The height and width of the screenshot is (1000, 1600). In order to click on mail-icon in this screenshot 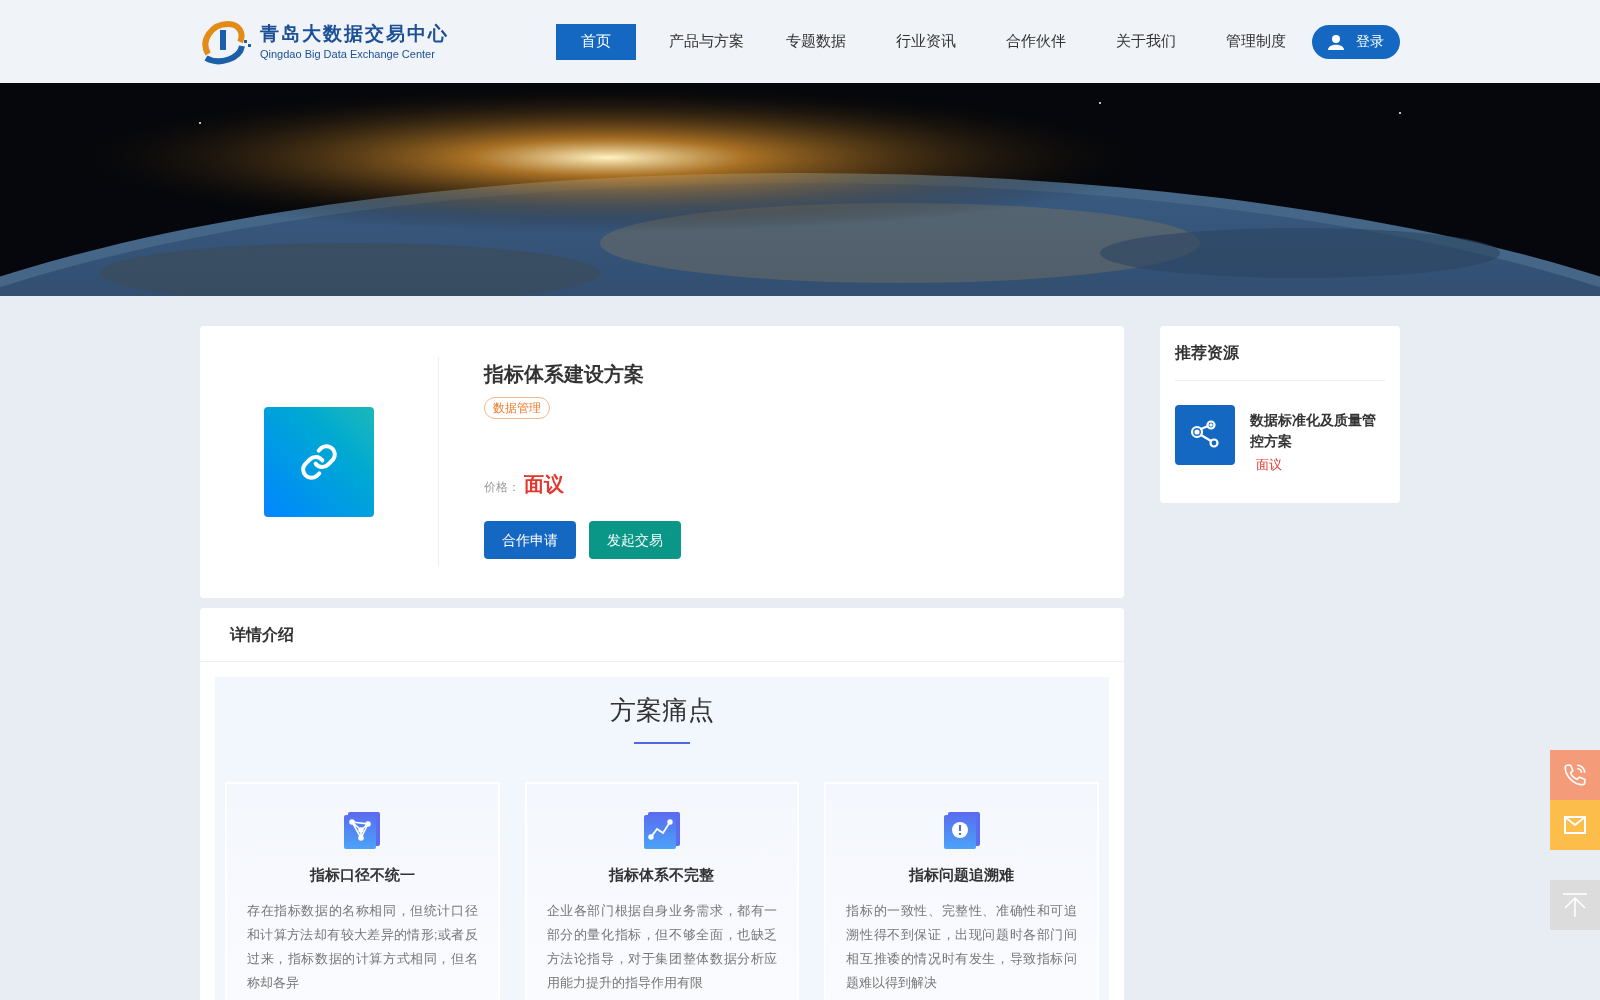, I will do `click(1575, 825)`.